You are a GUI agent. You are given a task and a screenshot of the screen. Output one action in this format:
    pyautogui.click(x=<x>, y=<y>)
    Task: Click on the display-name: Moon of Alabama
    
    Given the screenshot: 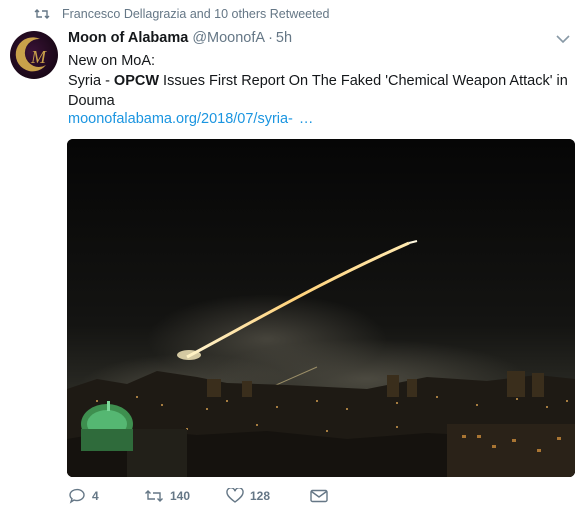 What is the action you would take?
    pyautogui.click(x=128, y=38)
    